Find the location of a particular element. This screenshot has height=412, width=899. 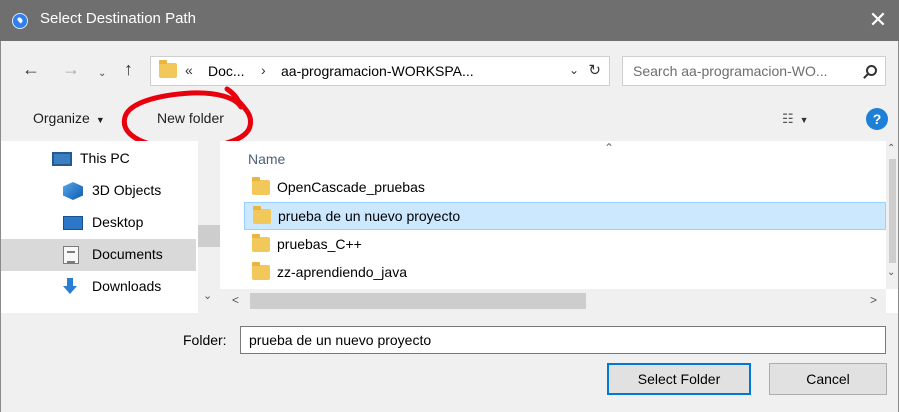

address-dropdown-icon: ⌄ is located at coordinates (574, 70).